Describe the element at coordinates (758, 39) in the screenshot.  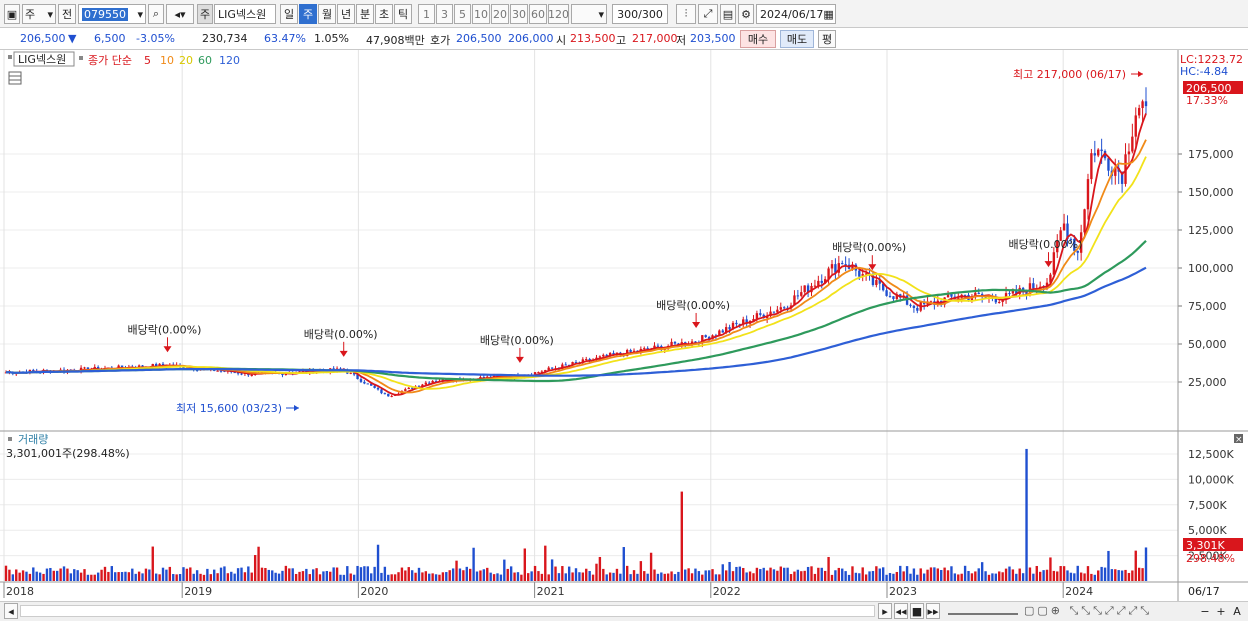
I see `buy-button: 매수` at that location.